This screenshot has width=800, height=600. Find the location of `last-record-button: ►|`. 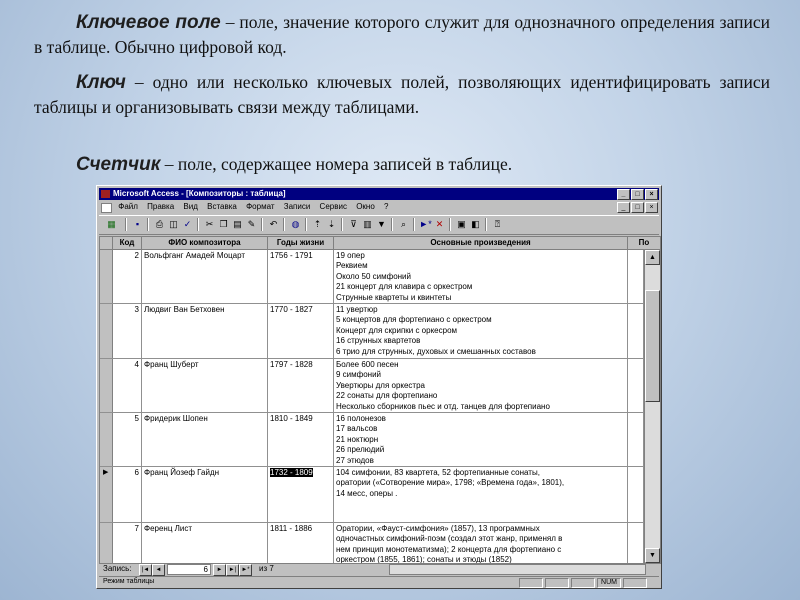

last-record-button: ►| is located at coordinates (232, 570).